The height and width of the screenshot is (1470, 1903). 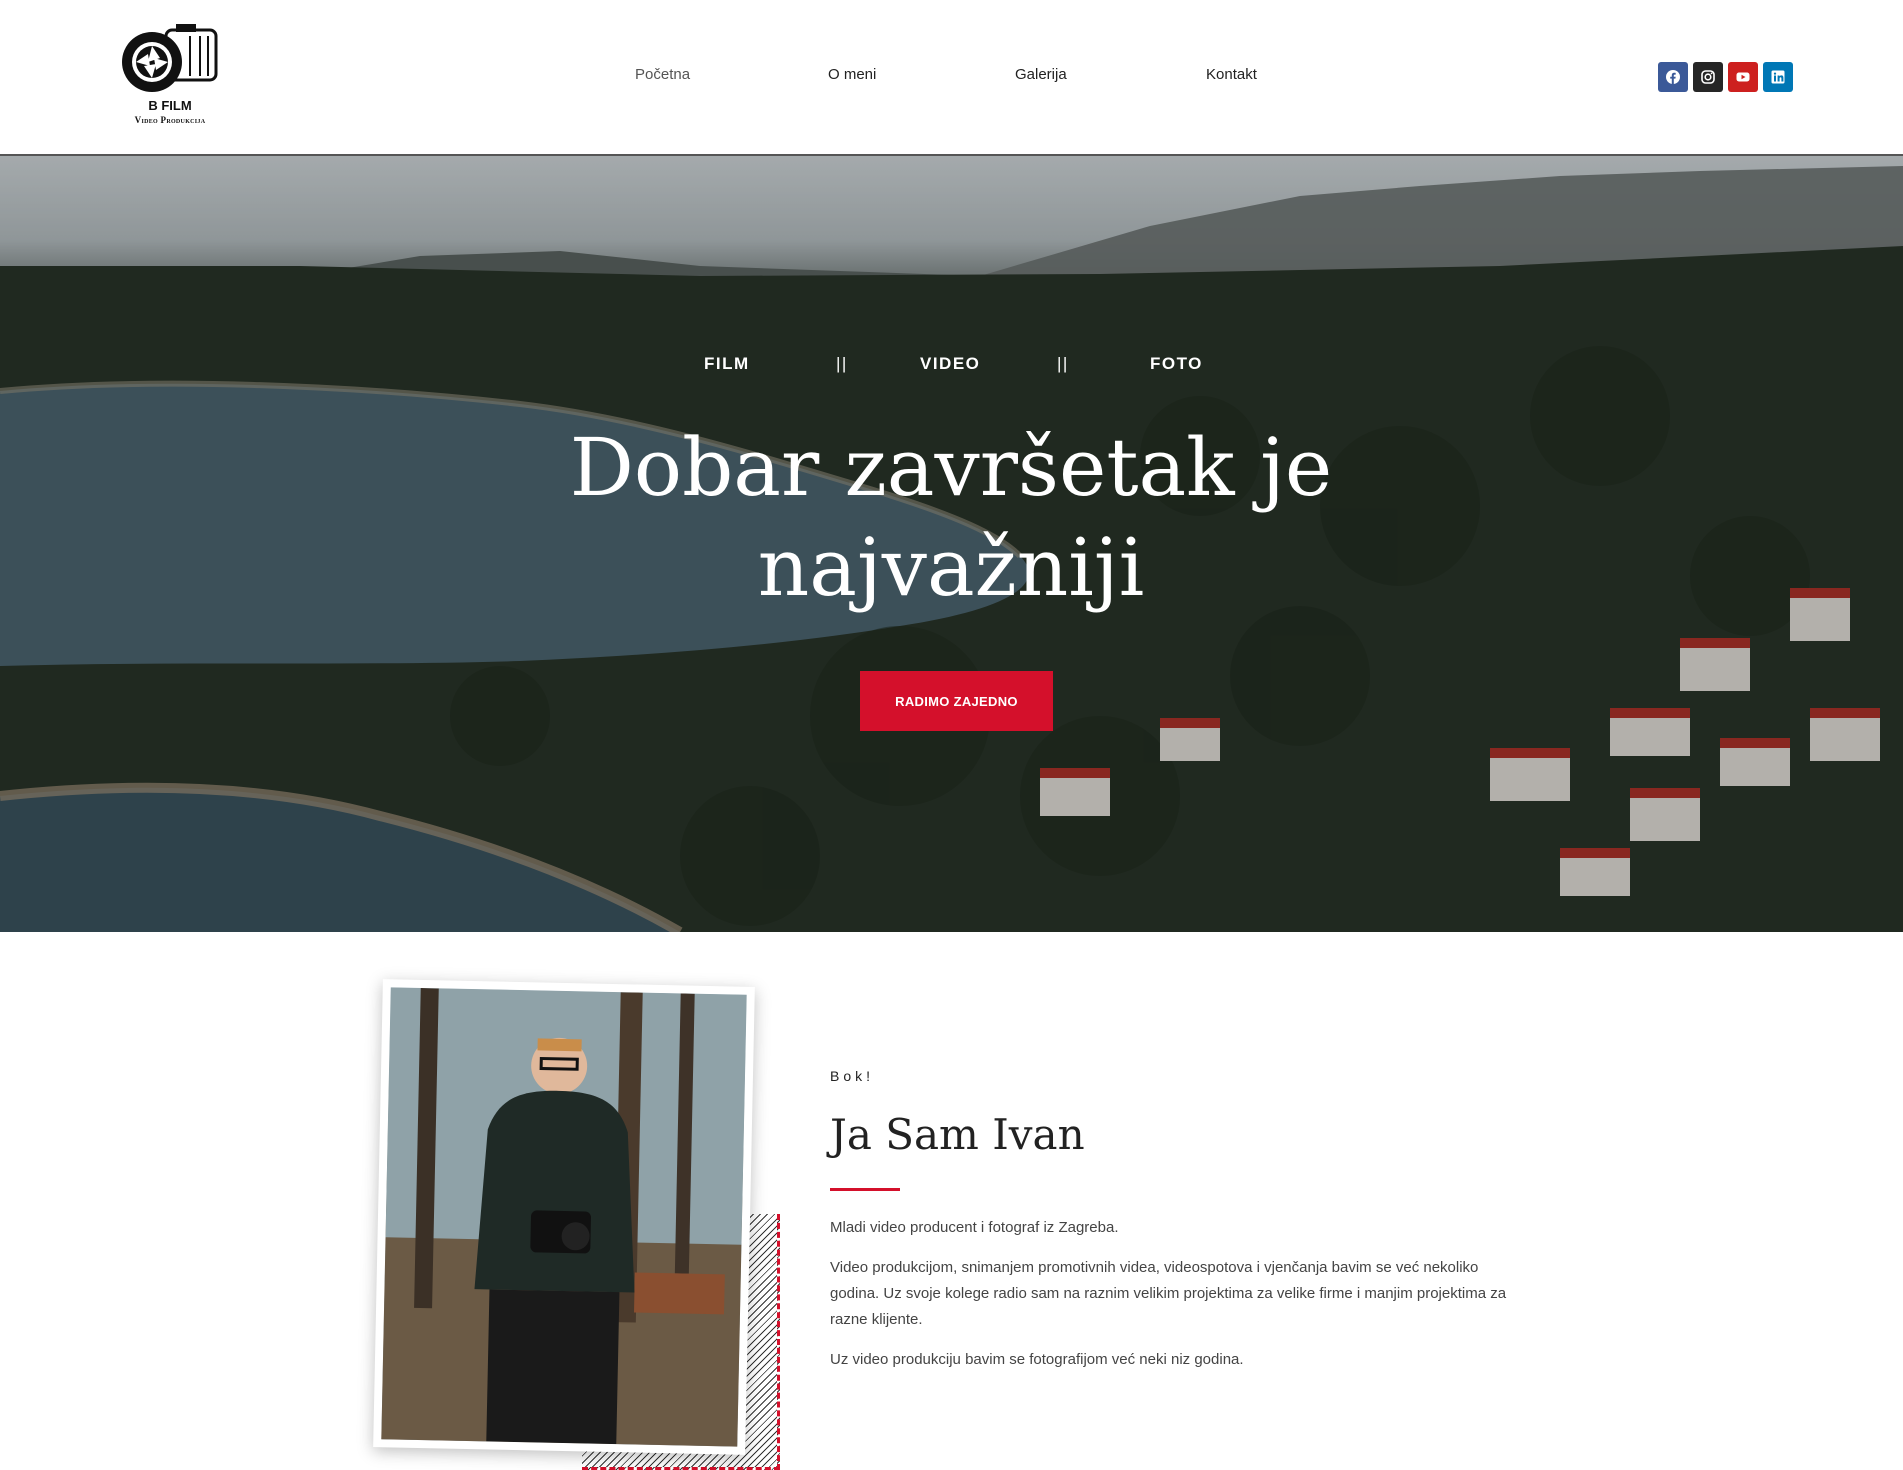 I want to click on nav-item-o-meni: O meni, so click(x=852, y=74).